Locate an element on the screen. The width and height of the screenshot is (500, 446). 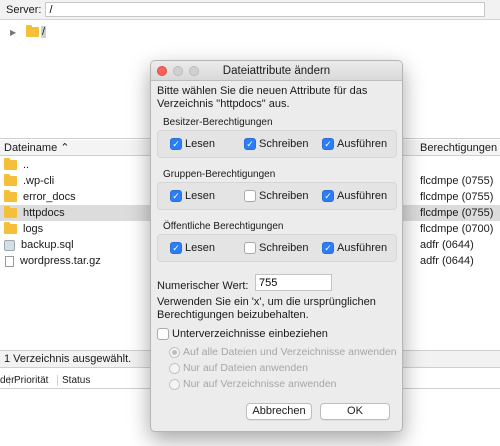
owner-execute-checkbox: ✓ Ausführen is located at coordinates (354, 144).